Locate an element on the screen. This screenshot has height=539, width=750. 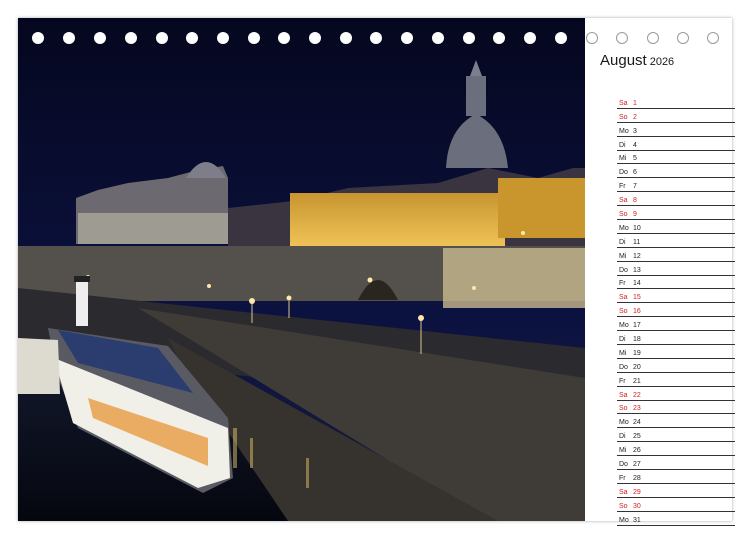
day-number: 1 is located at coordinates (635, 103).